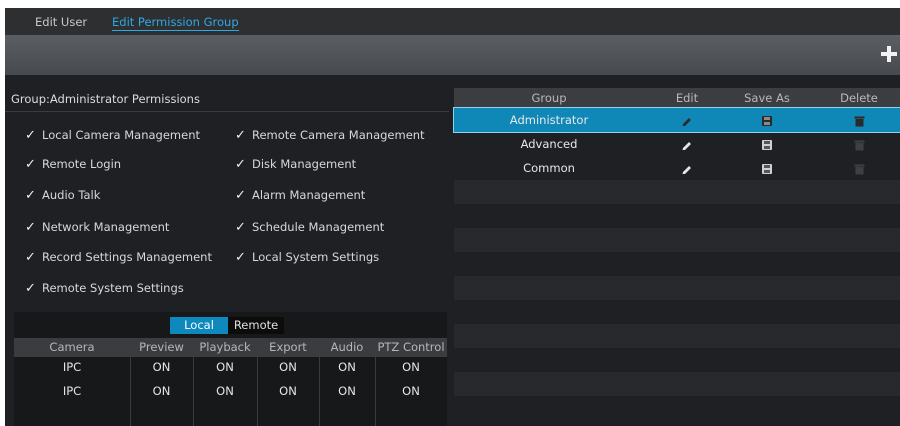 This screenshot has height=426, width=900. I want to click on table-row: Administrator, so click(676, 120).